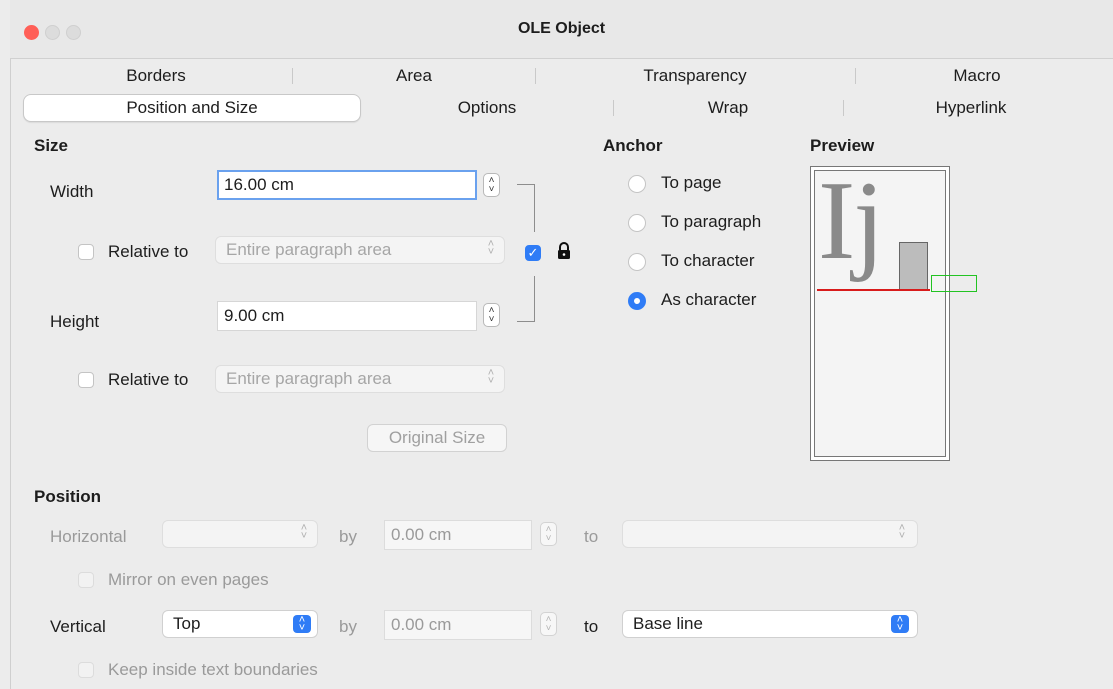 Image resolution: width=1113 pixels, height=689 pixels. What do you see at coordinates (86, 380) in the screenshot?
I see `relative-height-checkbox` at bounding box center [86, 380].